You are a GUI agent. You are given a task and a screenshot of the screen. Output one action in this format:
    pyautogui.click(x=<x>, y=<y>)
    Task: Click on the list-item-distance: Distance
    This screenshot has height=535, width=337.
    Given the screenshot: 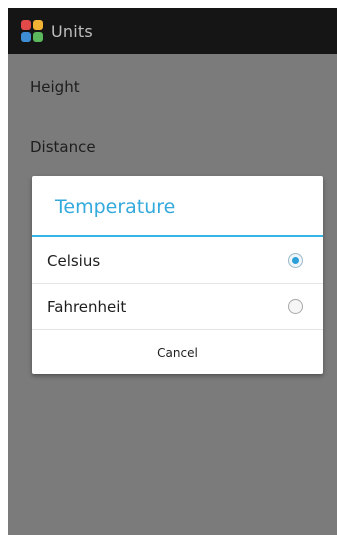 What is the action you would take?
    pyautogui.click(x=63, y=147)
    